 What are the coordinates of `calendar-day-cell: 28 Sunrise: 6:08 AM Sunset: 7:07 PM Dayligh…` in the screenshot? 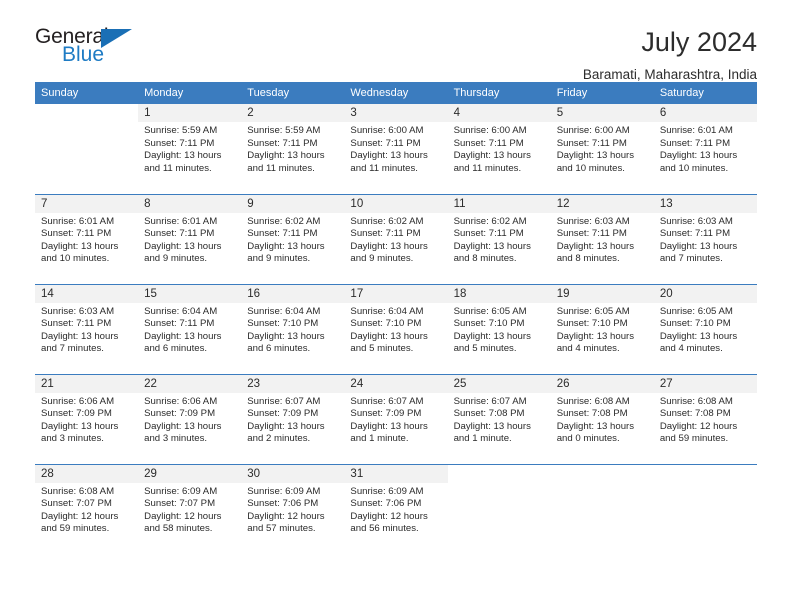 It's located at (87, 508).